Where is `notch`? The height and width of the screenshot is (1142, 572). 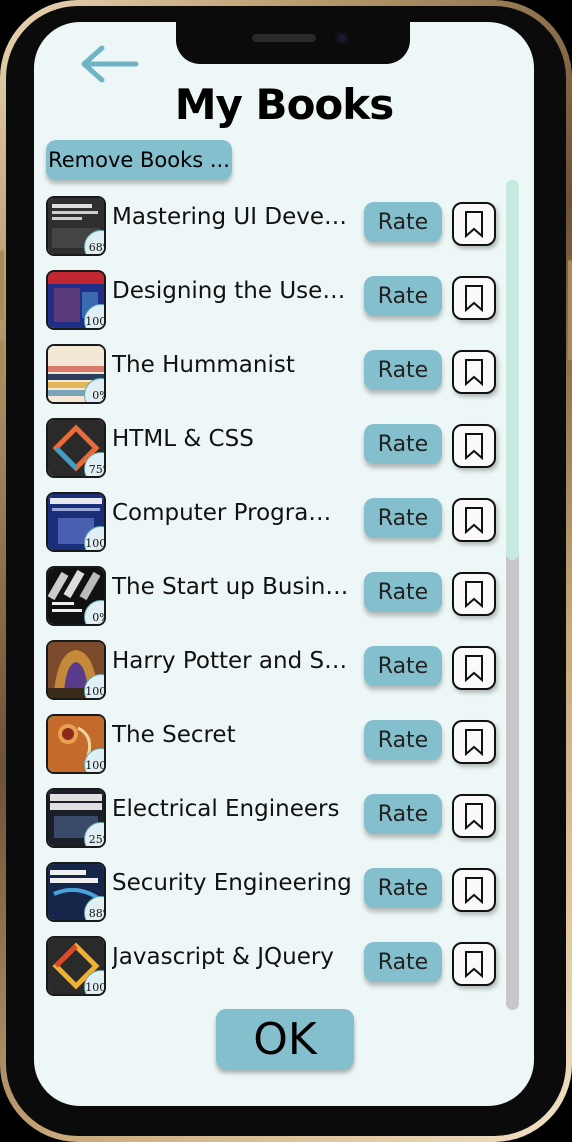 notch is located at coordinates (293, 43).